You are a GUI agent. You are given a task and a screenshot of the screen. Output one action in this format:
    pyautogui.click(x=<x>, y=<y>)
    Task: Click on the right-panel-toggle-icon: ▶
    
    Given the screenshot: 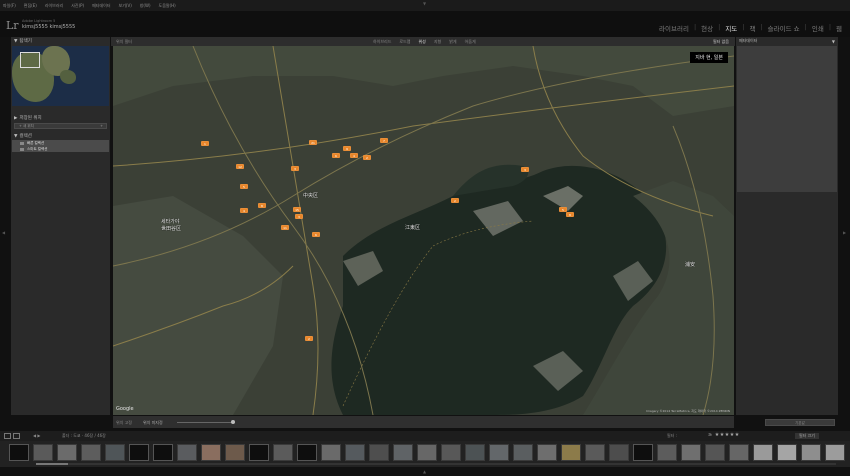 What is the action you would take?
    pyautogui.click(x=844, y=232)
    